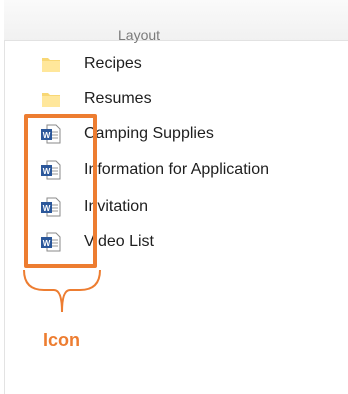 This screenshot has width=348, height=394. Describe the element at coordinates (149, 133) in the screenshot. I see `file-item-label: Camping Supplies` at that location.